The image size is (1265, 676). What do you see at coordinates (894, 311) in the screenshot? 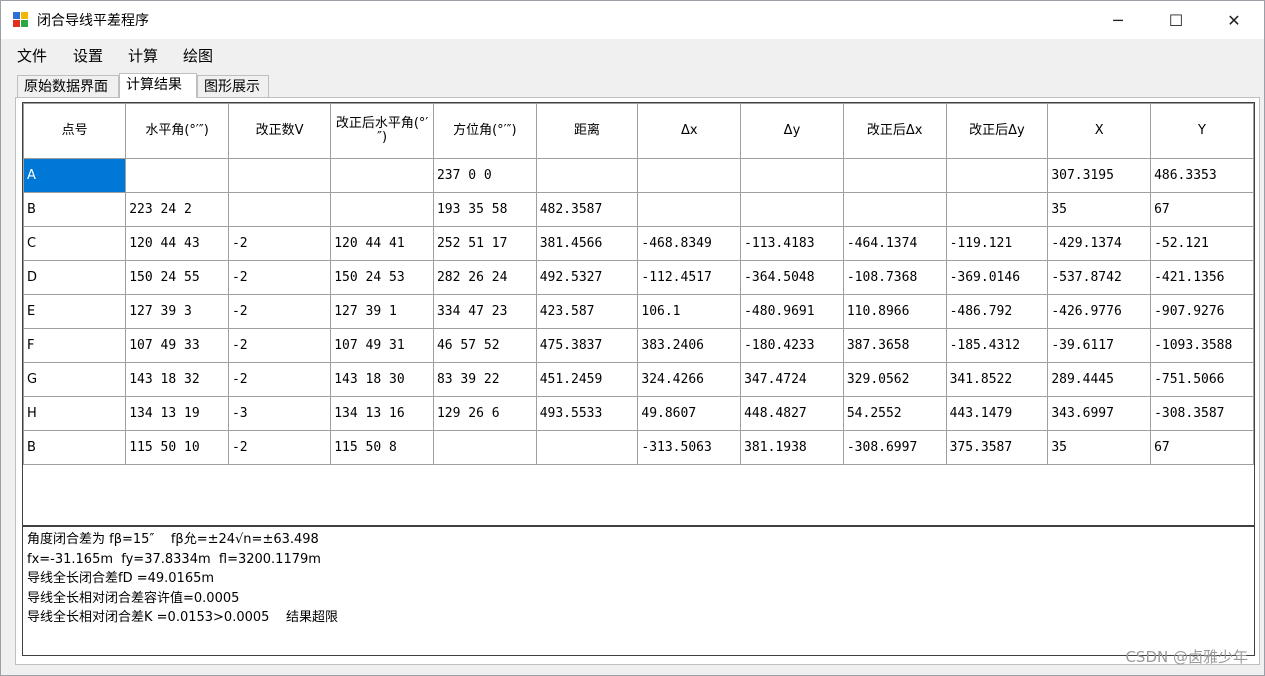
I see `table-cell: 110.8966` at bounding box center [894, 311].